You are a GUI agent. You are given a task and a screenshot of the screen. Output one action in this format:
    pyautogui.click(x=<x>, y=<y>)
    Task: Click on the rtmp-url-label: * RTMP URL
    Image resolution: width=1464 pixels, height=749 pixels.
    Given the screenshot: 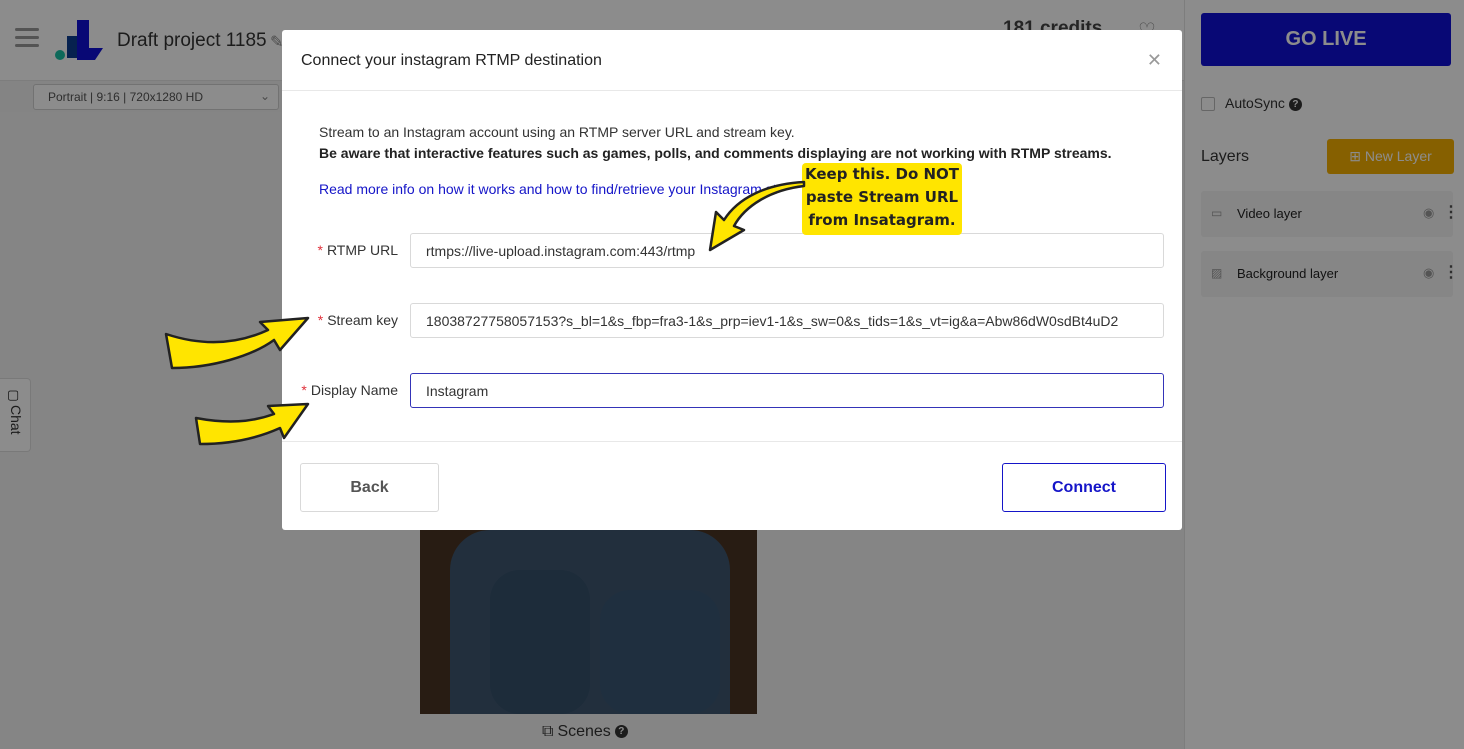 What is the action you would take?
    pyautogui.click(x=357, y=250)
    